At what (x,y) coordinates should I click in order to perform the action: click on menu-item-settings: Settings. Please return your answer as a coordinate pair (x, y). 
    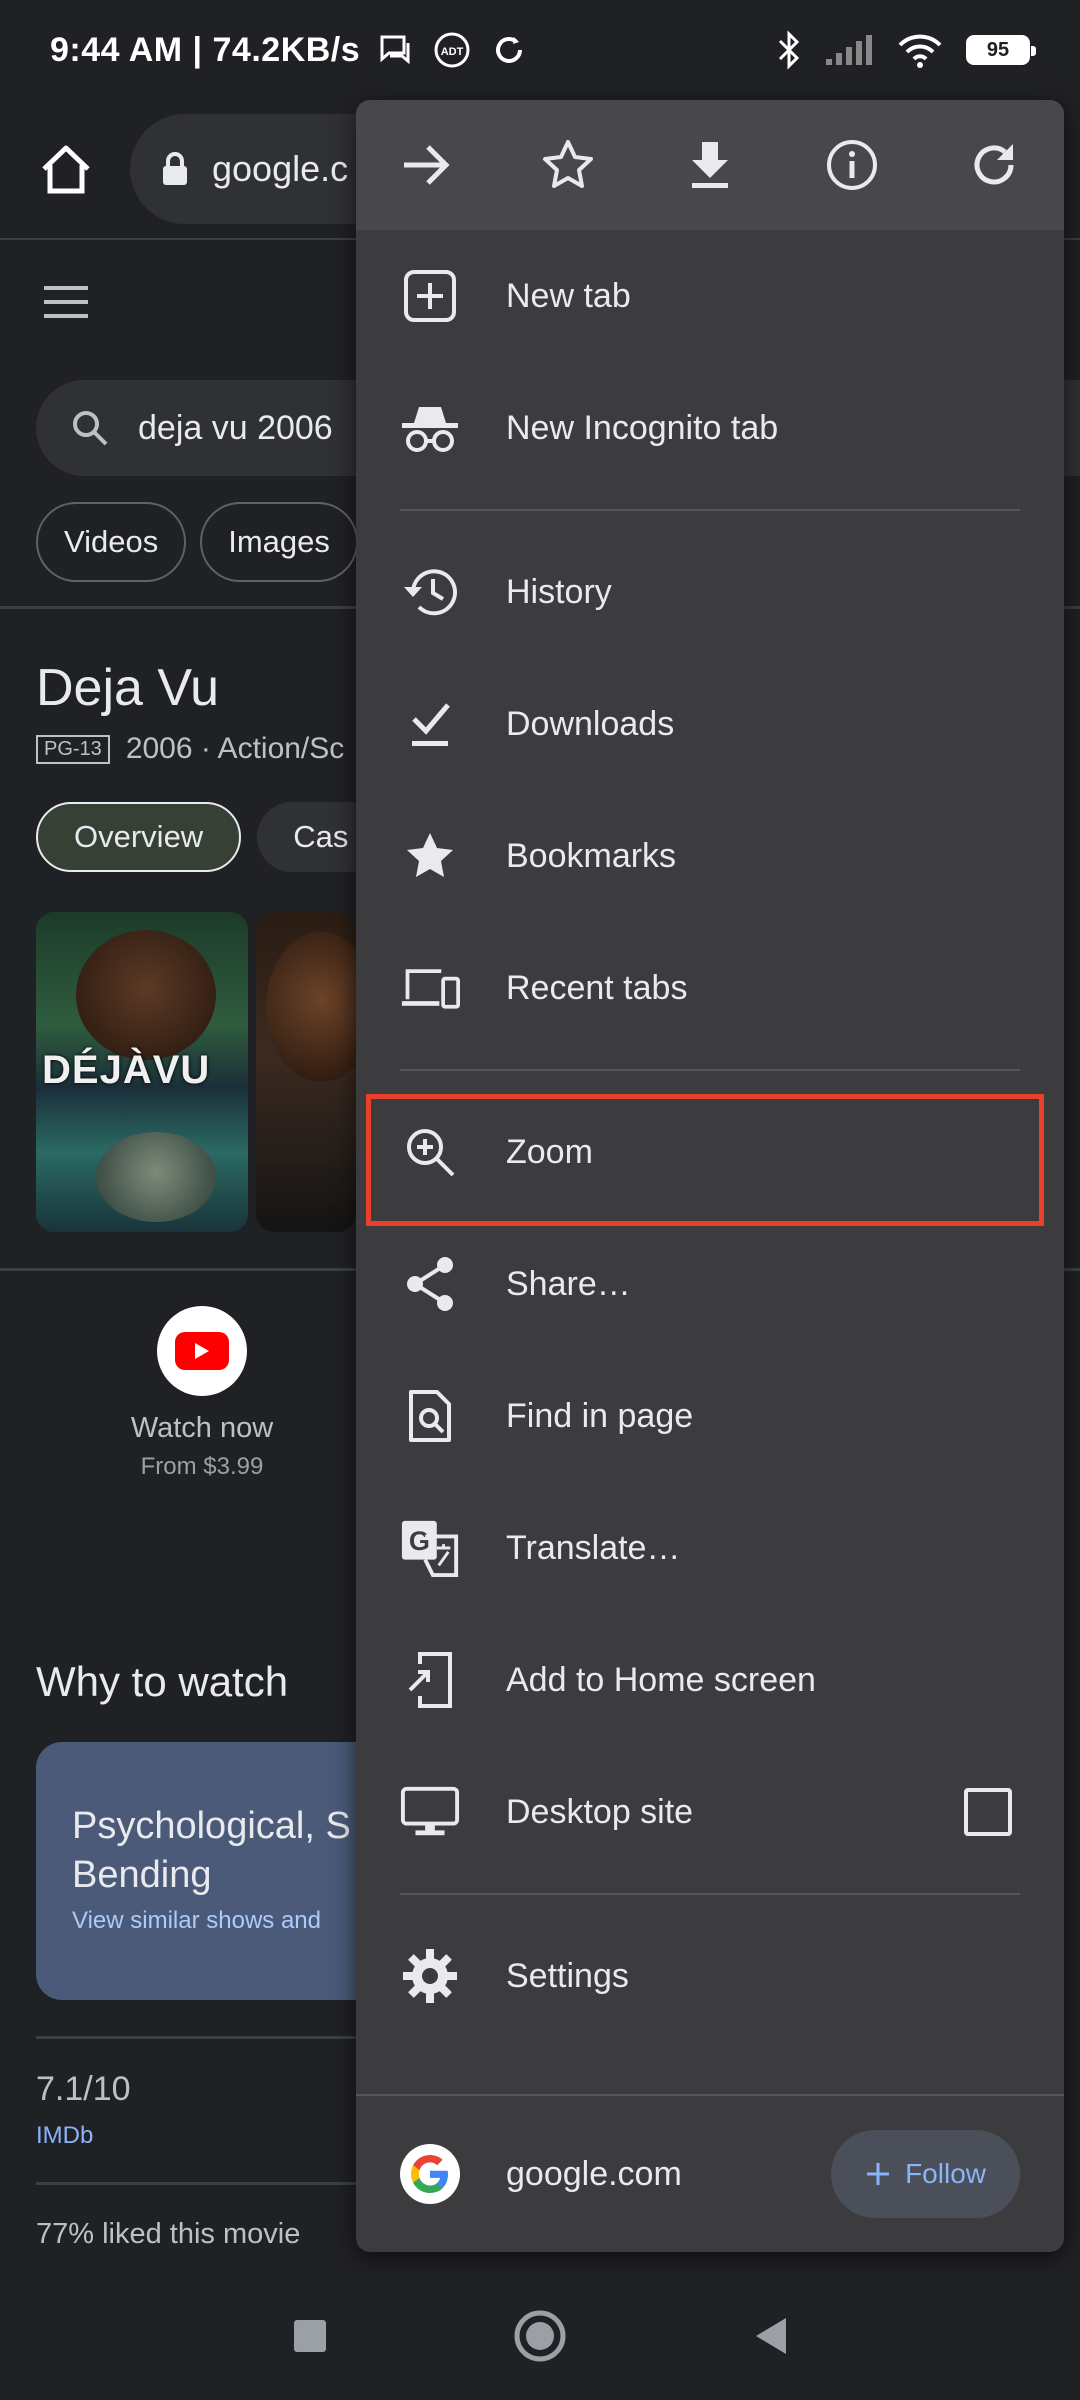
    Looking at the image, I should click on (710, 1976).